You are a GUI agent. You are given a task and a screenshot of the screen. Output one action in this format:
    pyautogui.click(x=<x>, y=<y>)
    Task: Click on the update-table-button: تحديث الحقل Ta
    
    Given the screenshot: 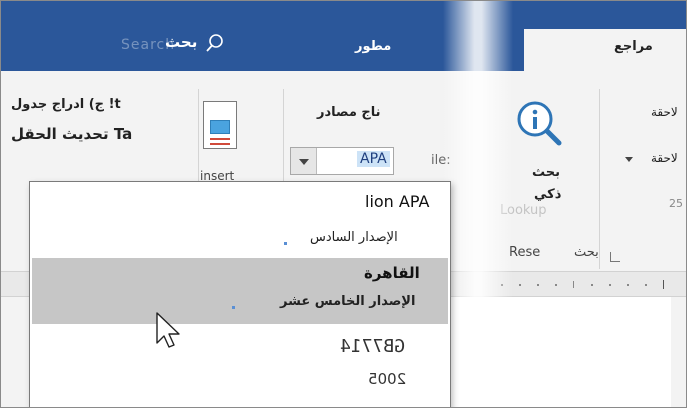 What is the action you would take?
    pyautogui.click(x=71, y=134)
    